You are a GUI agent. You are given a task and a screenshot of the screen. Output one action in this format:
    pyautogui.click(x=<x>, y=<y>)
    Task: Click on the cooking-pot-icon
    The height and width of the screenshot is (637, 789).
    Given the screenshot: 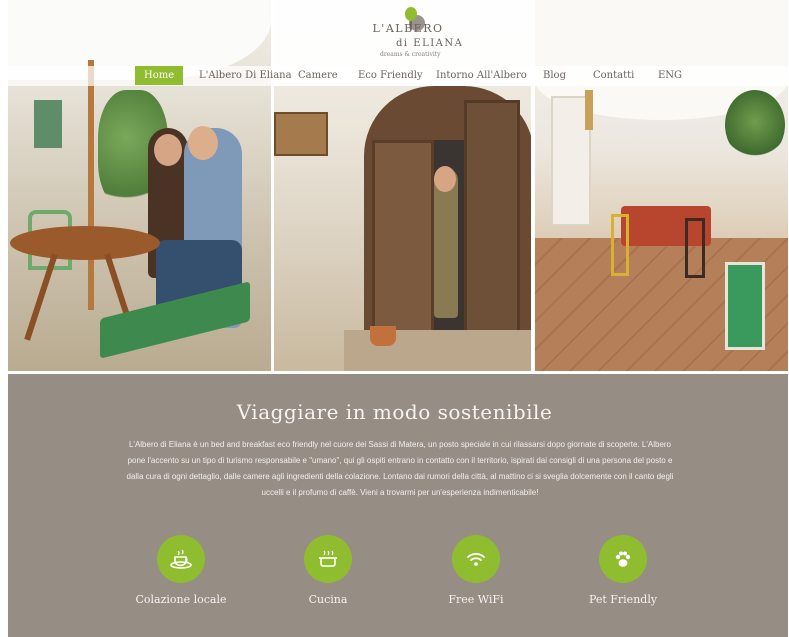 What is the action you would take?
    pyautogui.click(x=328, y=559)
    